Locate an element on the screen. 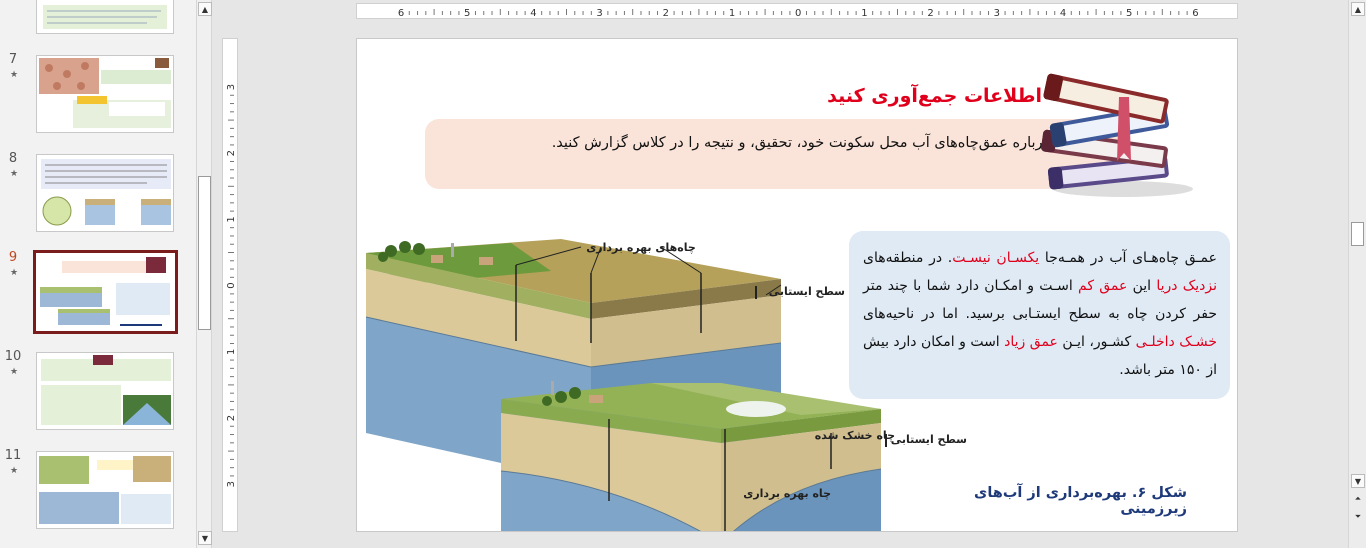 This screenshot has width=1366, height=548. thumbnail-scrollbar: ▲ ▼ is located at coordinates (204, 274).